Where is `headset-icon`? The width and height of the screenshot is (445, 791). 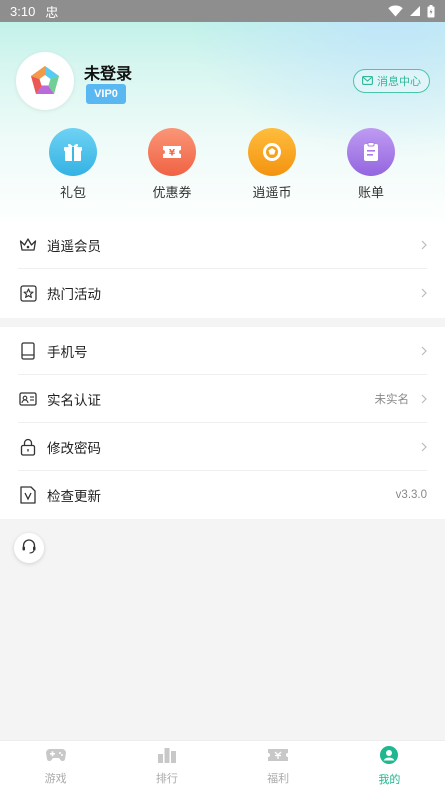
headset-icon is located at coordinates (29, 548).